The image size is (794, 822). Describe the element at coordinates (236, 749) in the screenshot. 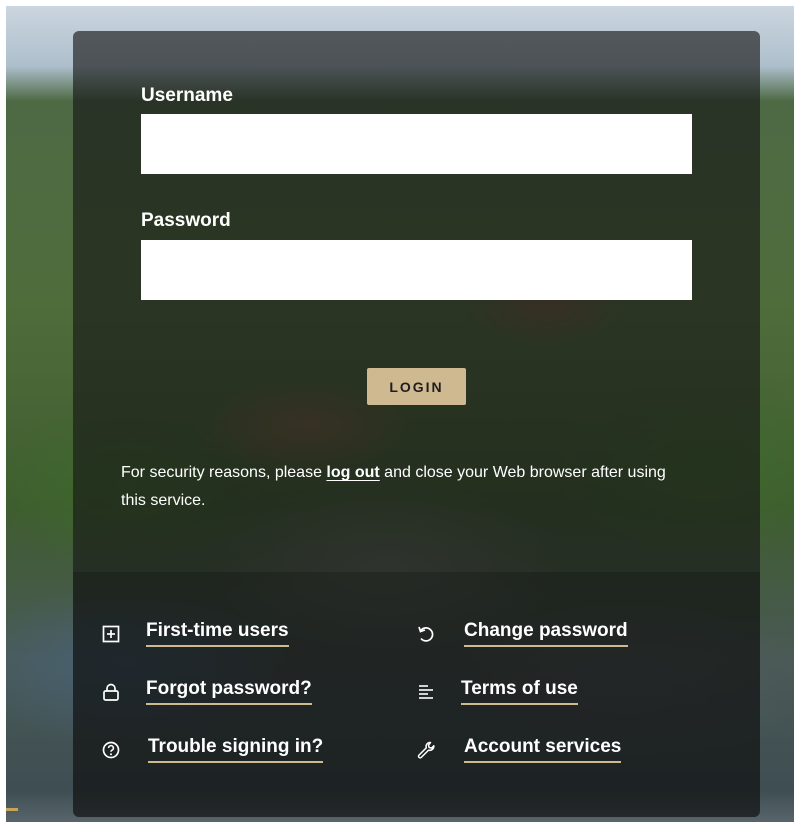

I see `trouble-signing-in-link: Trouble signing in?` at that location.